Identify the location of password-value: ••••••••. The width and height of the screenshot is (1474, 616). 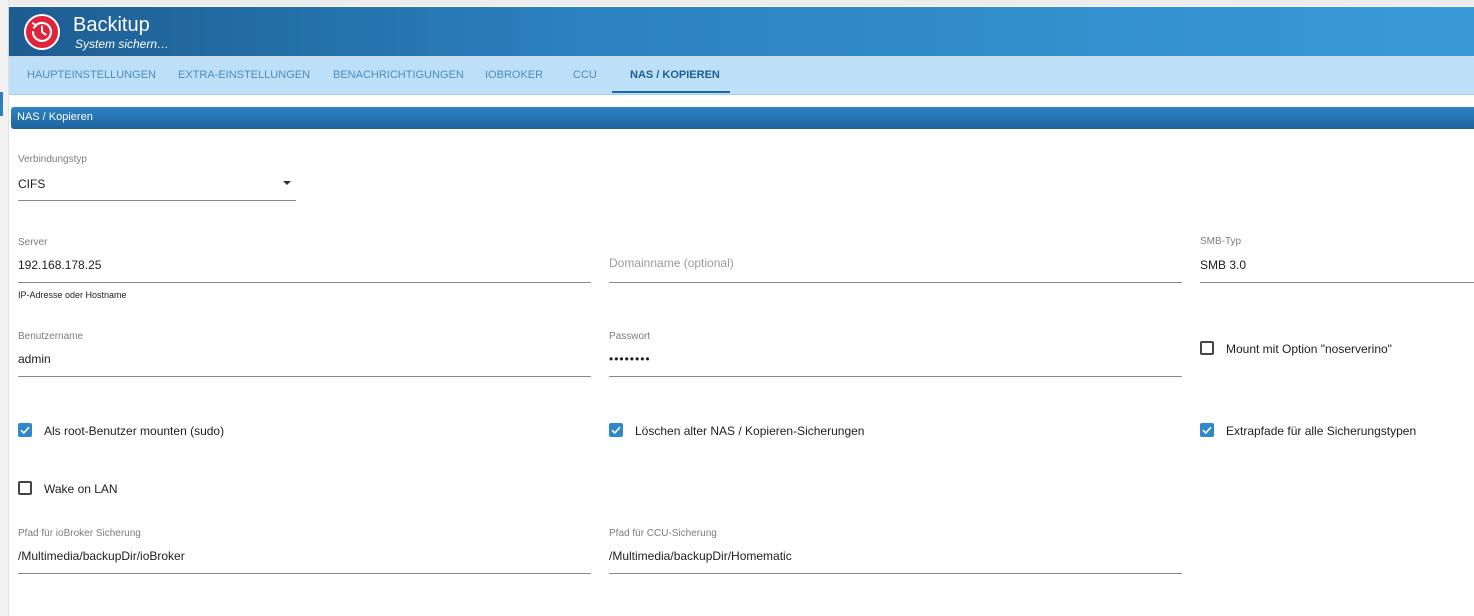
(630, 359).